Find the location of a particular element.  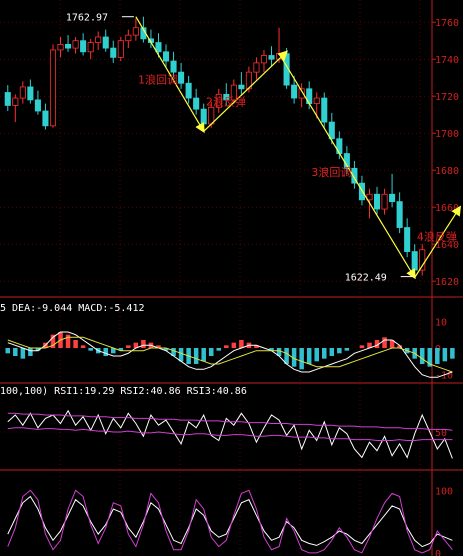

osc-line2 is located at coordinates (230, 521).